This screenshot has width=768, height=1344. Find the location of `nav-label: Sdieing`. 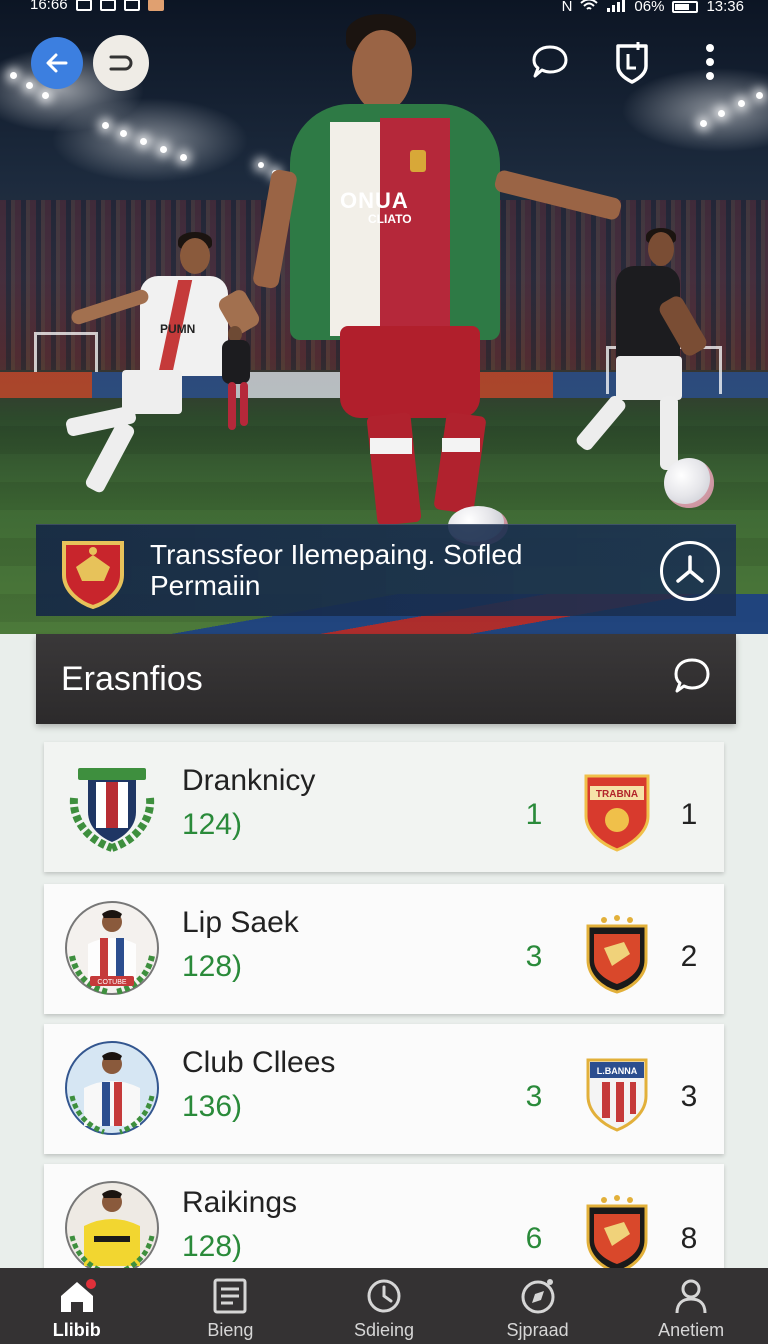

nav-label: Sdieing is located at coordinates (383, 1330).